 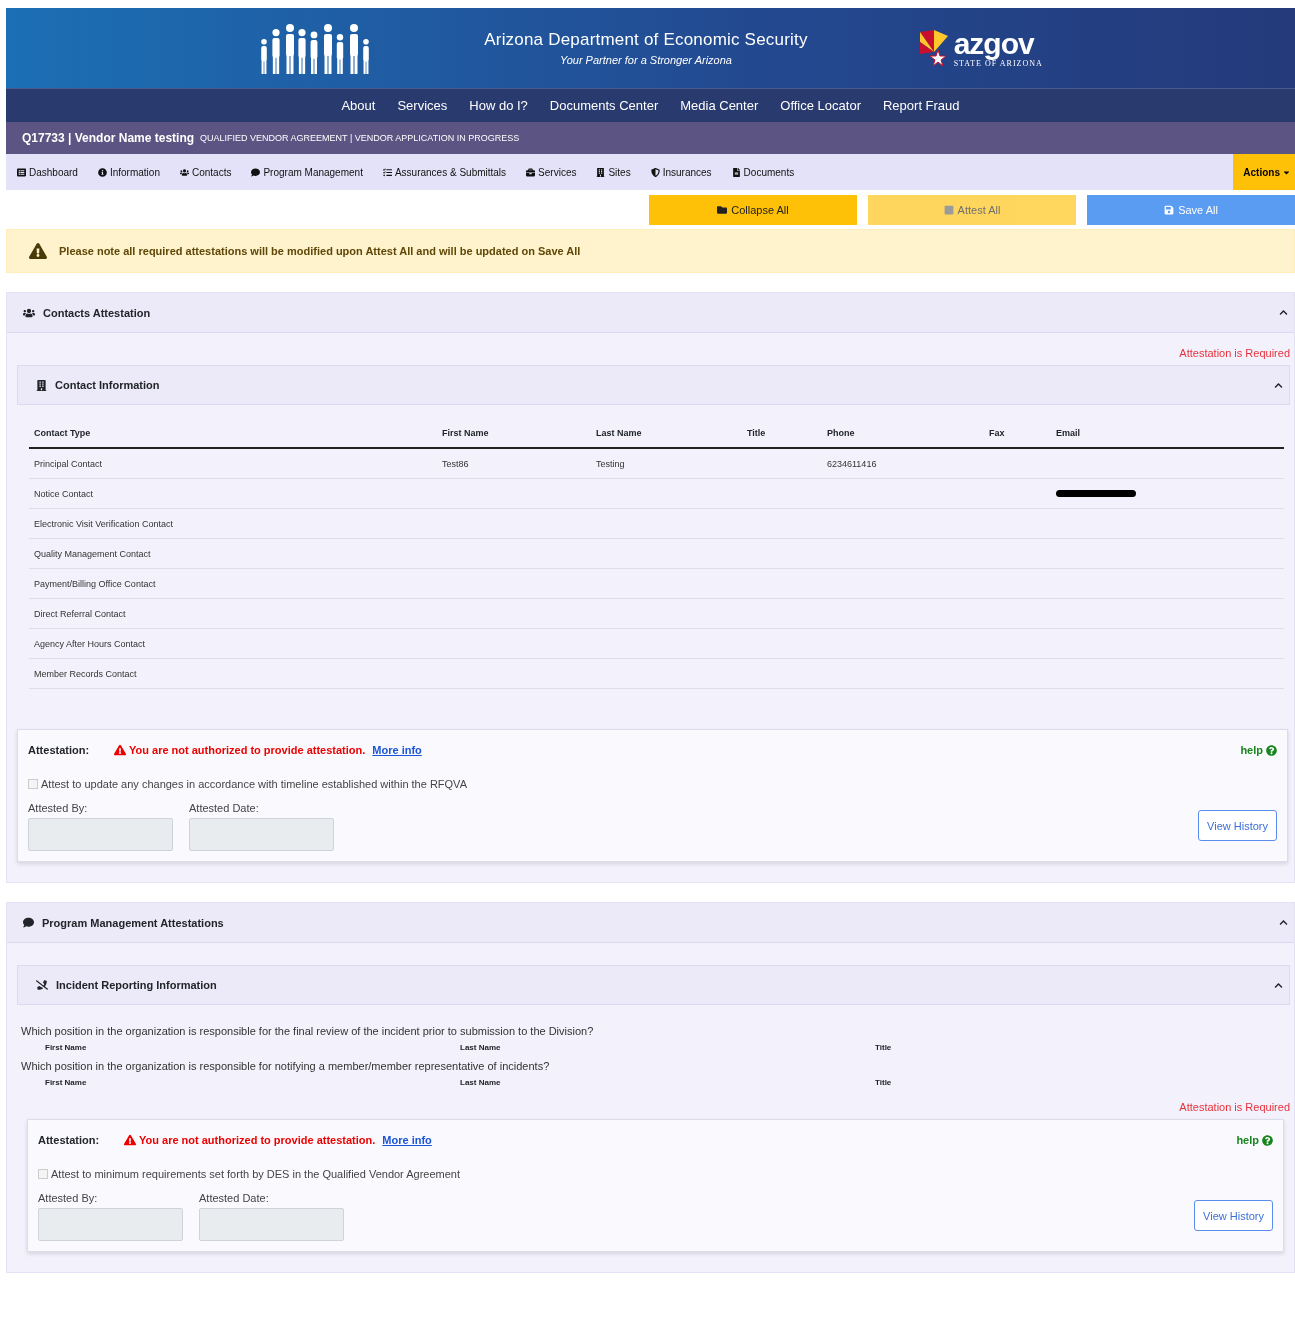 What do you see at coordinates (47, 172) in the screenshot?
I see `nav-tab: Dashboard` at bounding box center [47, 172].